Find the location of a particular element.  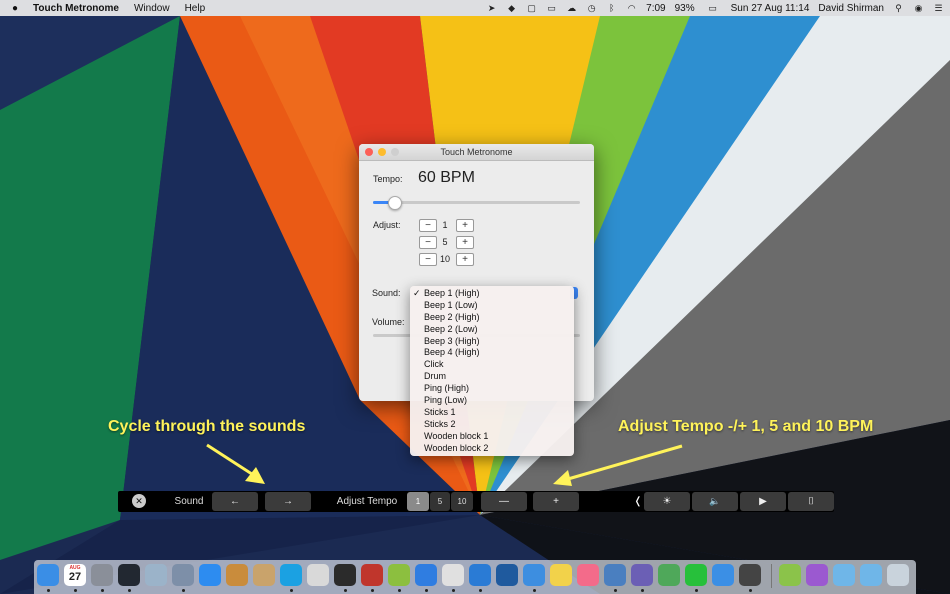

numbers-icon is located at coordinates (669, 575).